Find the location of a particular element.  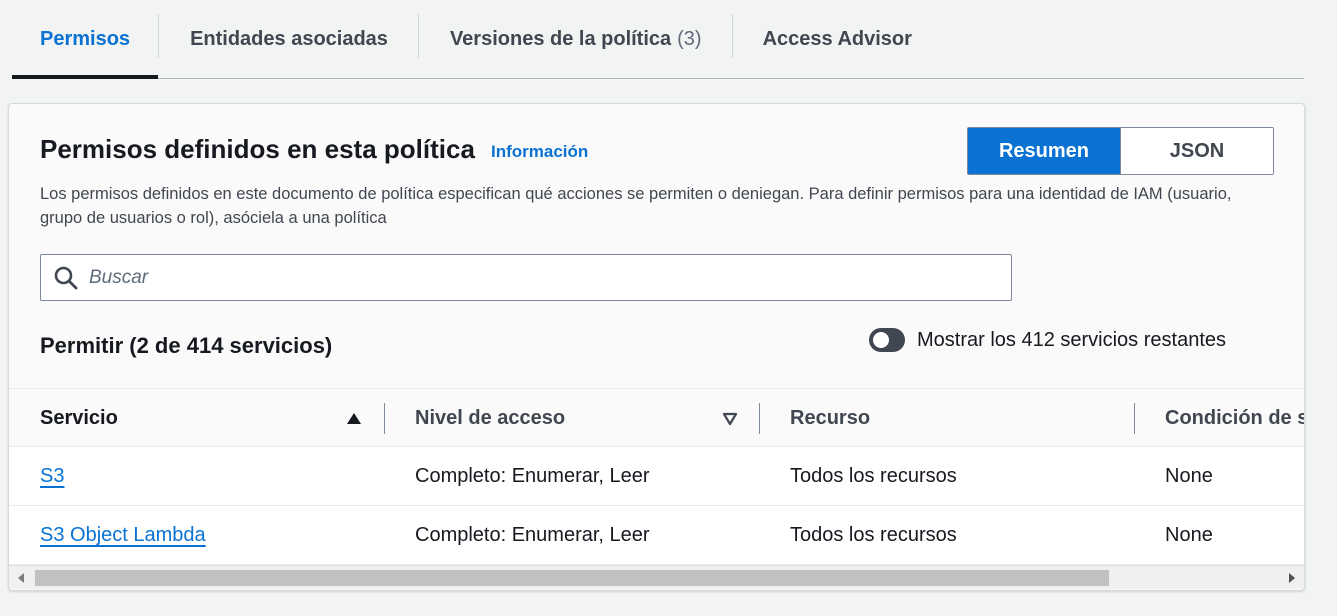

scrollbar-thumb is located at coordinates (572, 578).